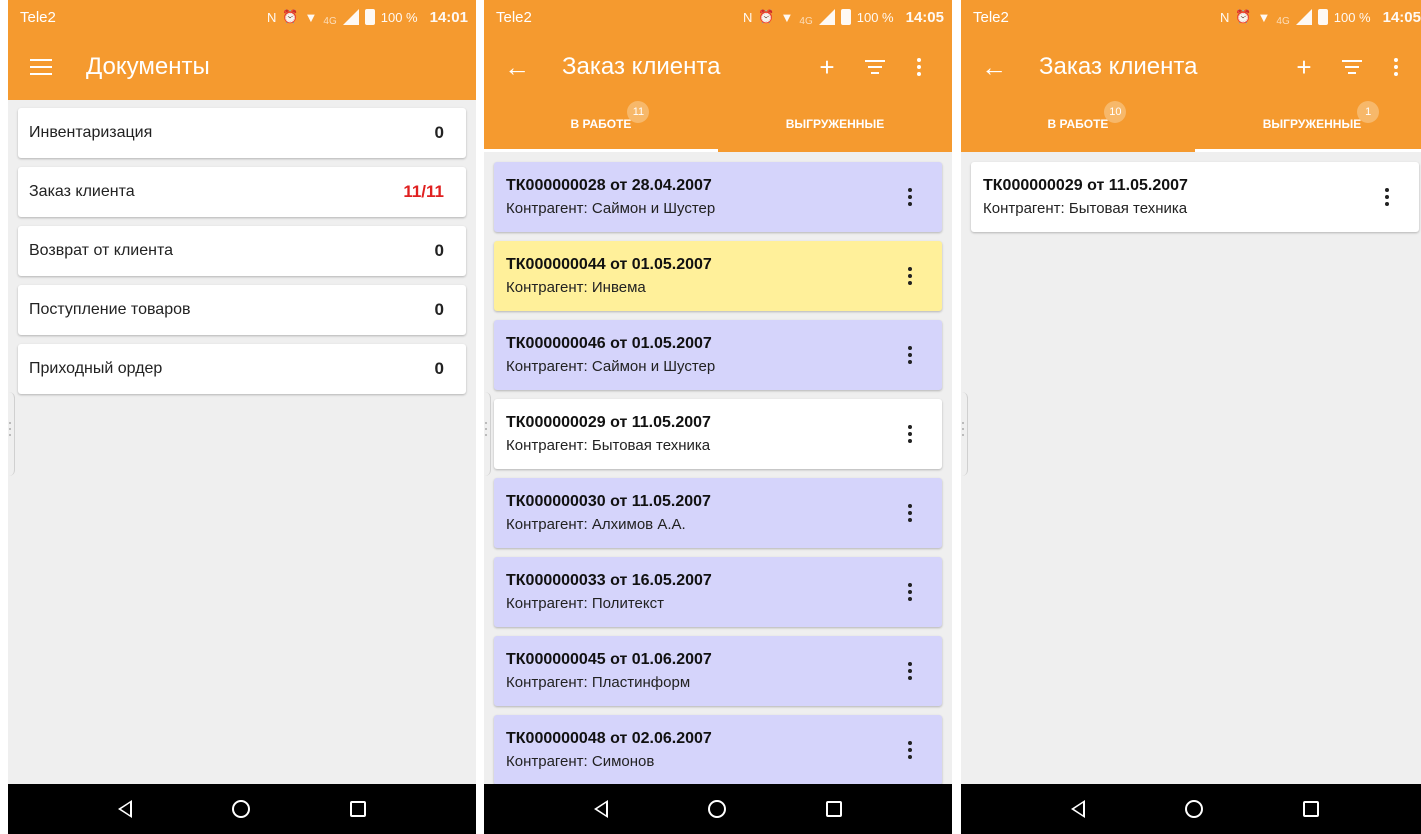  Describe the element at coordinates (609, 738) in the screenshot. I see `order-number: ТК000000048 от 02.06.2007` at that location.